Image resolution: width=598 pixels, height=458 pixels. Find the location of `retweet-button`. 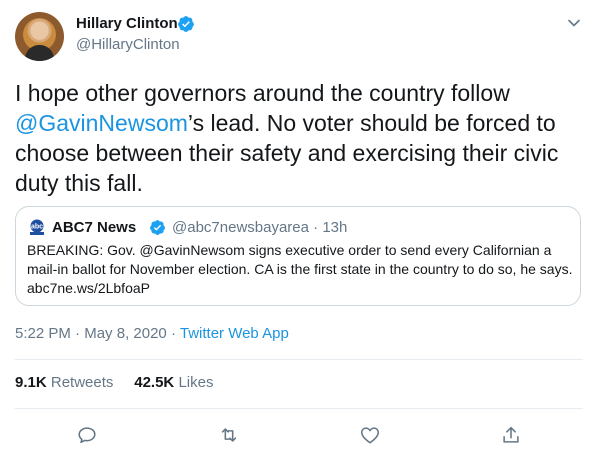

retweet-button is located at coordinates (229, 435).